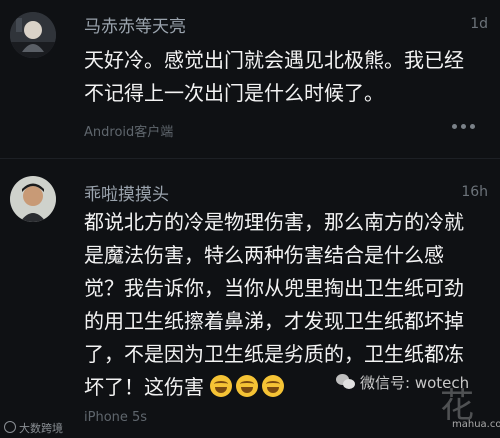 The image size is (500, 438). I want to click on watermark-text: 大数跨境, so click(41, 428).